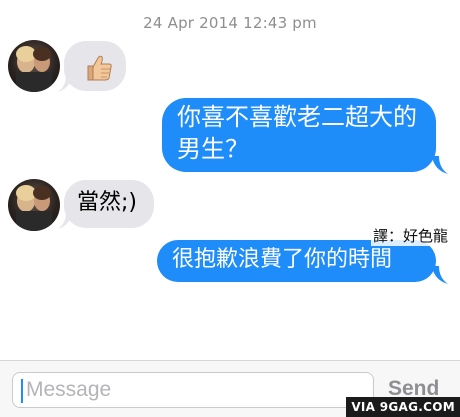  I want to click on translator-credit: 譯：好色龍, so click(410, 235).